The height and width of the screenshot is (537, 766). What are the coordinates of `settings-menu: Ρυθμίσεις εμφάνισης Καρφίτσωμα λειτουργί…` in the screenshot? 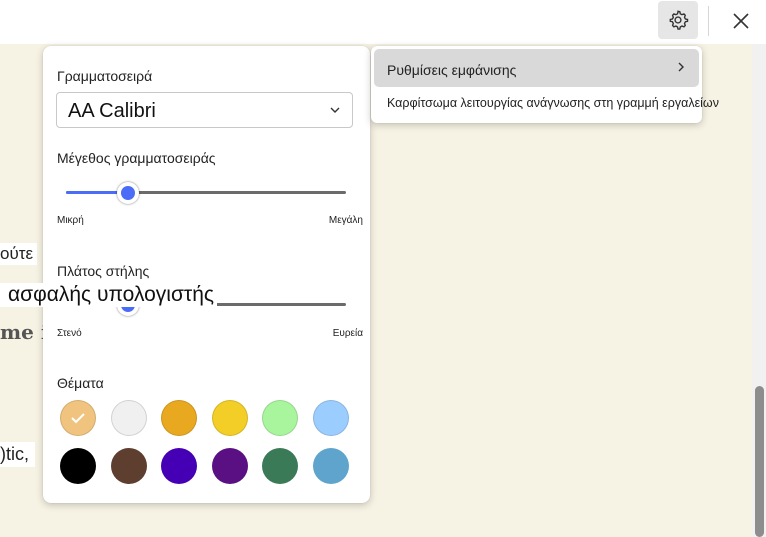 It's located at (545, 84).